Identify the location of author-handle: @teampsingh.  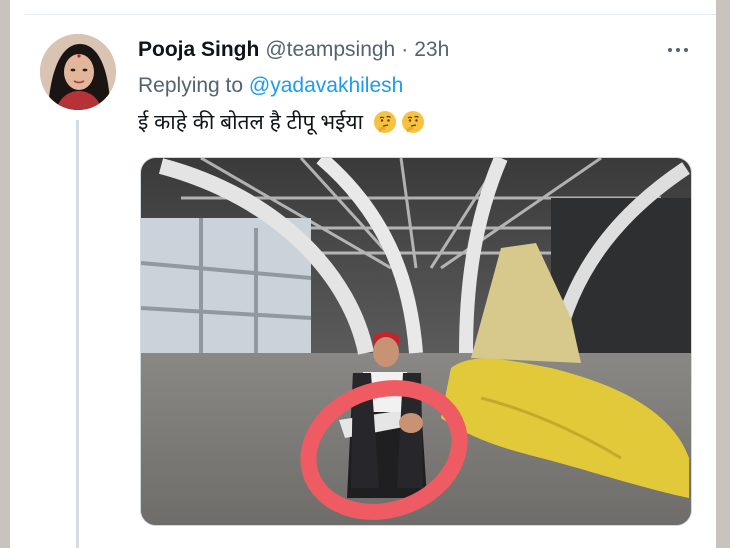
(330, 50).